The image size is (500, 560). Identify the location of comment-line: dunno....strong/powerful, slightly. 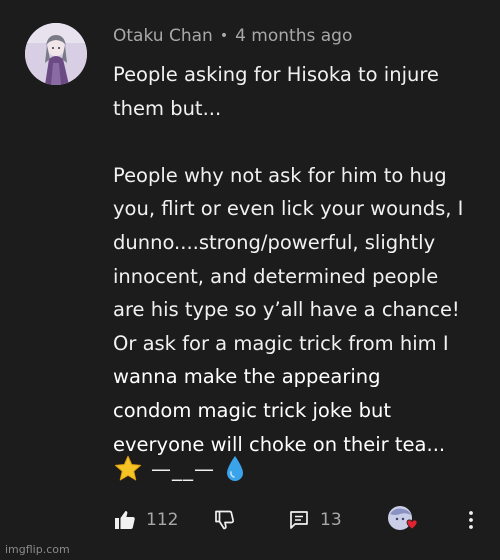
(274, 242).